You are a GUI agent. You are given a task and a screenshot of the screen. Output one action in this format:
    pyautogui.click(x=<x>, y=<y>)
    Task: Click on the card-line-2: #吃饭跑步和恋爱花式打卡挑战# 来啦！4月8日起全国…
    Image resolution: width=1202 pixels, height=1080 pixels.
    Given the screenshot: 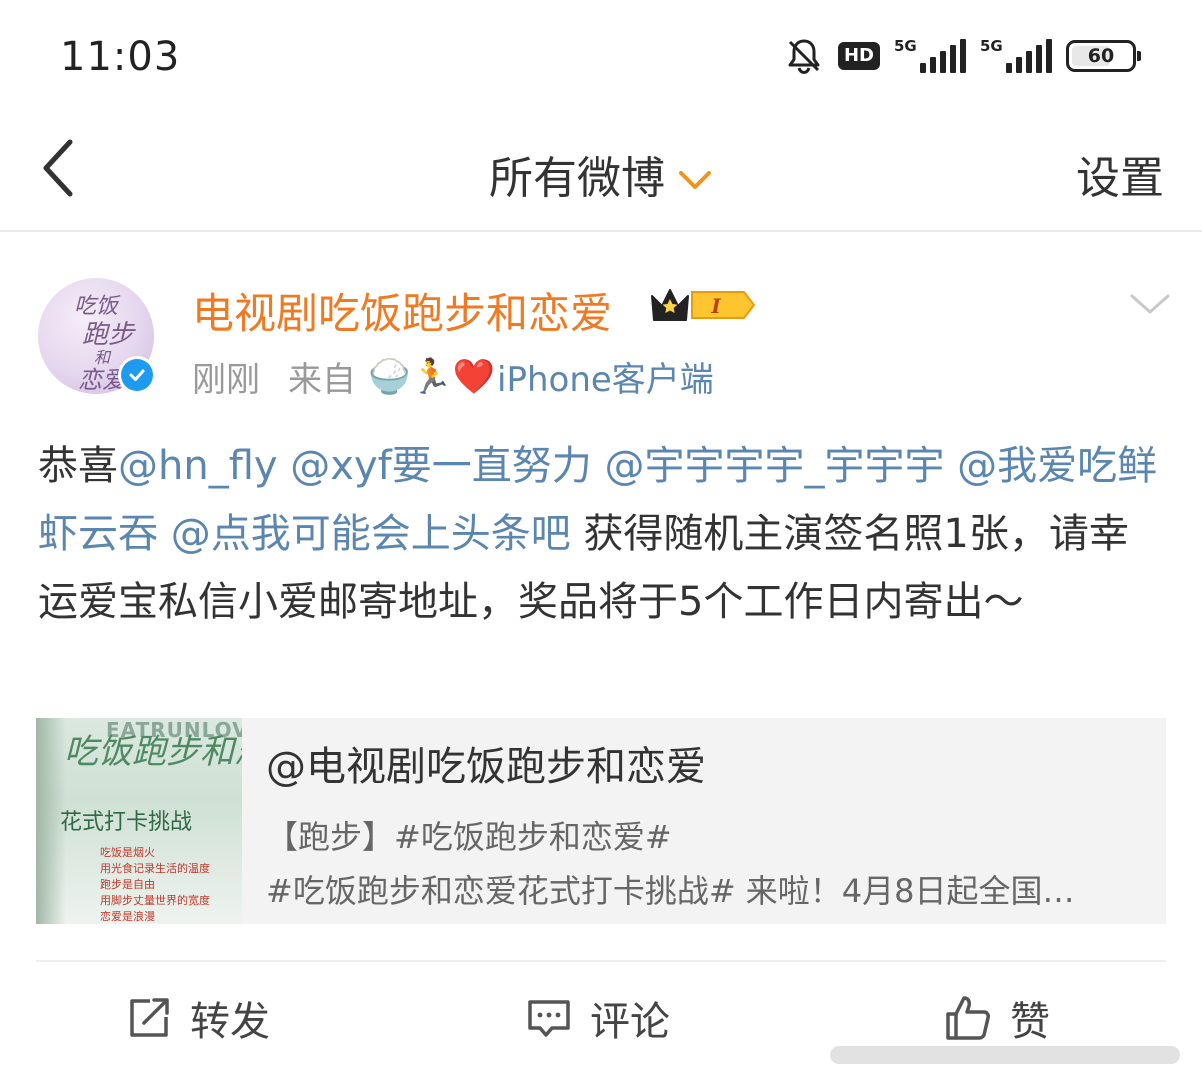 What is the action you would take?
    pyautogui.click(x=670, y=891)
    